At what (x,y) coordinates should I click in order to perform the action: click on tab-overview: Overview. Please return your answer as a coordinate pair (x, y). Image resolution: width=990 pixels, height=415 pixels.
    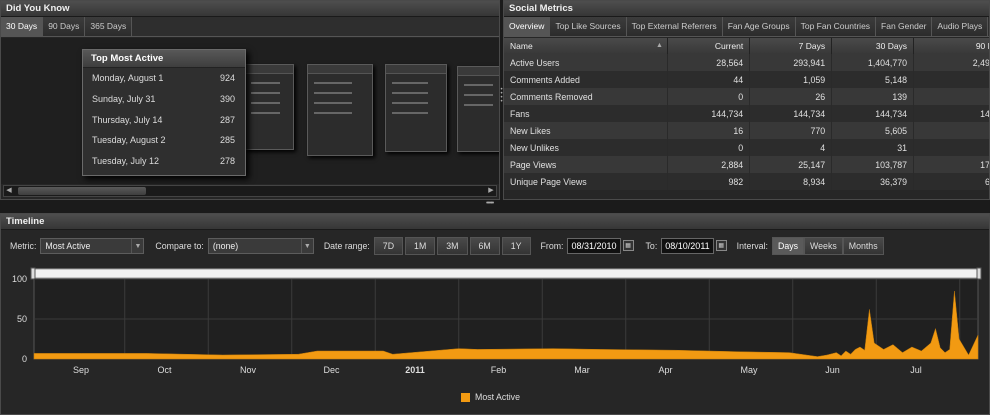
    Looking at the image, I should click on (527, 26).